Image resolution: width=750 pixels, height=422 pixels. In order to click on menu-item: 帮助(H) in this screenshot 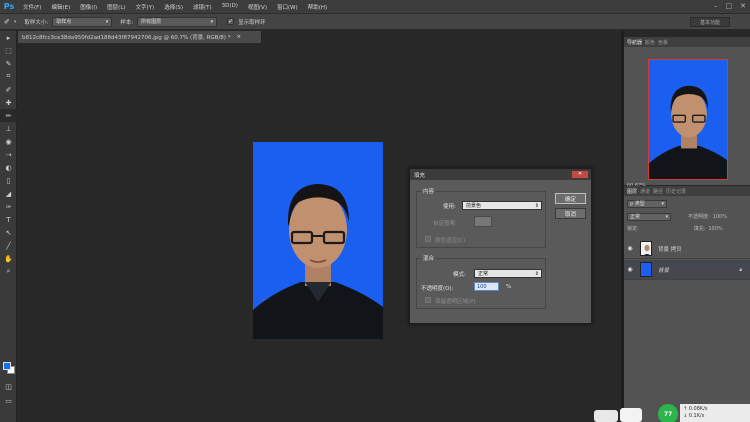, I will do `click(317, 7)`.